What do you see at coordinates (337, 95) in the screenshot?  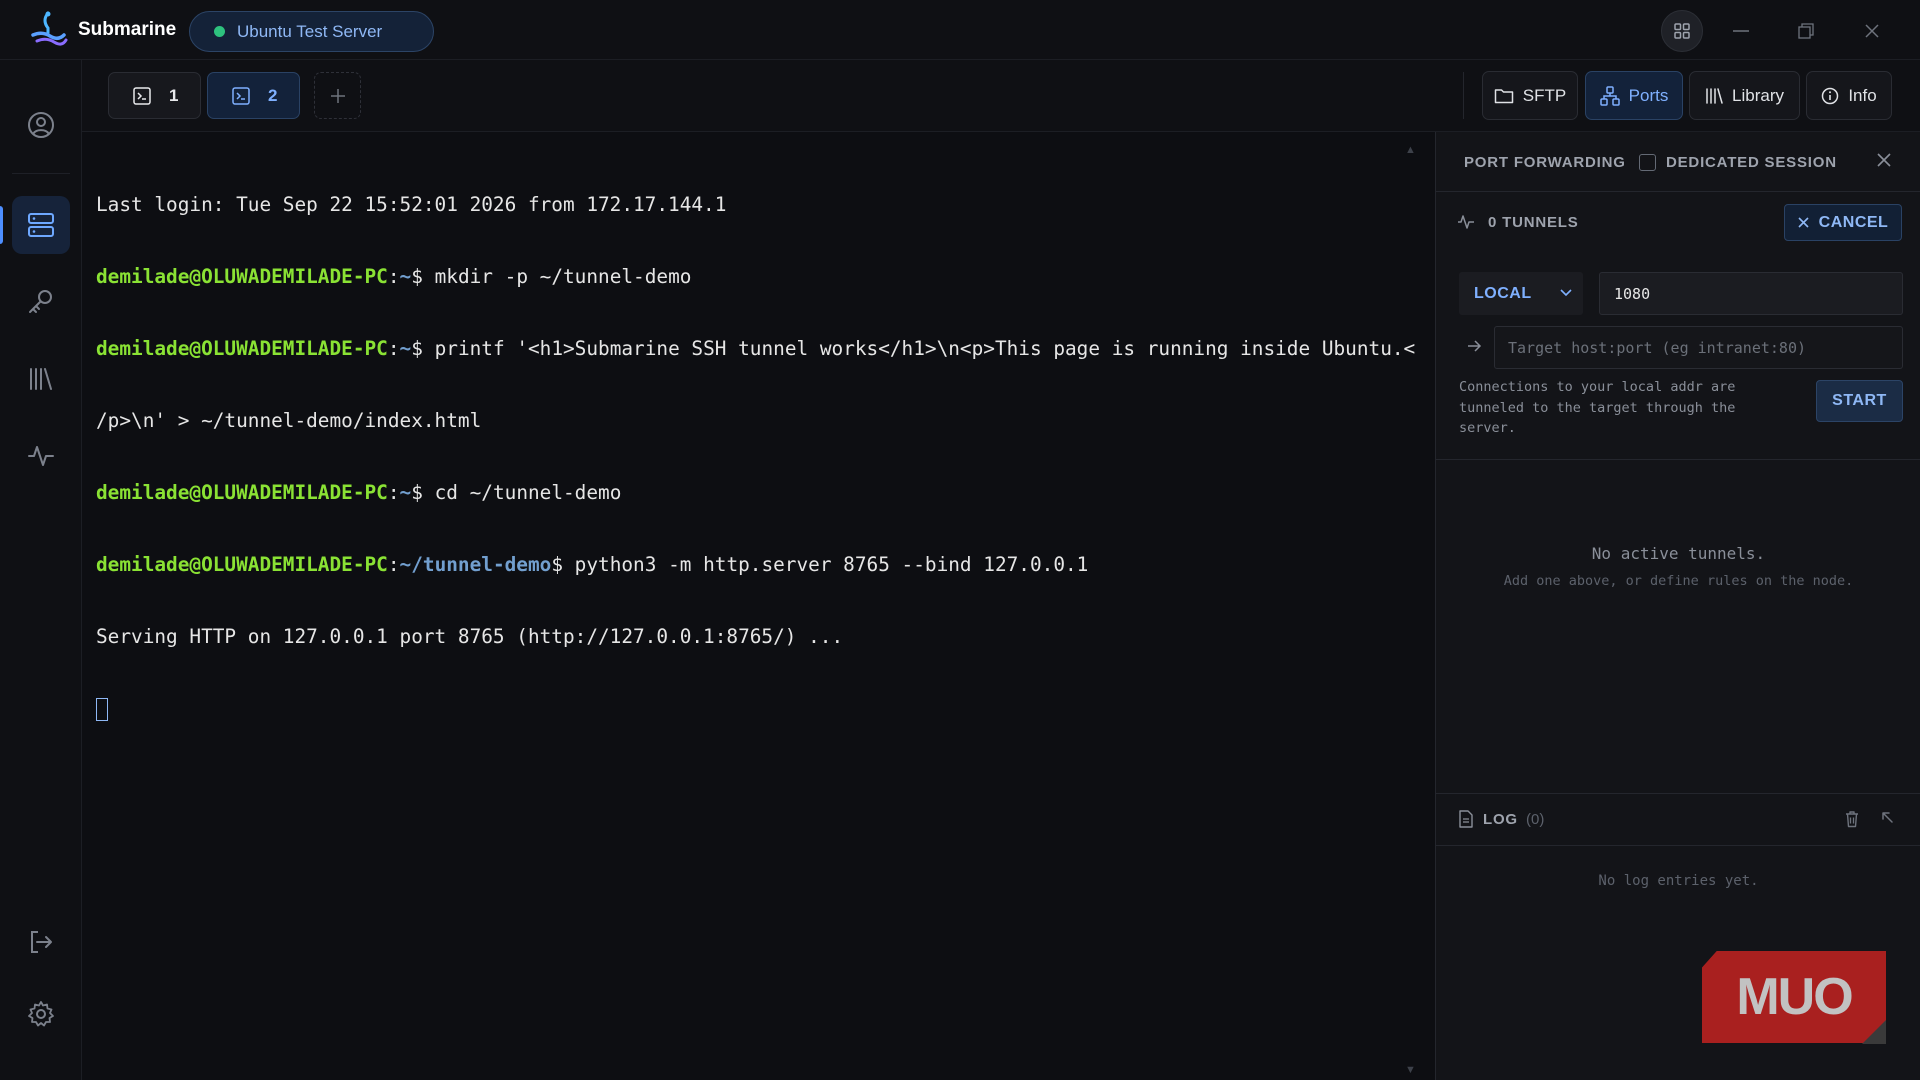 I see `add-tab-button` at bounding box center [337, 95].